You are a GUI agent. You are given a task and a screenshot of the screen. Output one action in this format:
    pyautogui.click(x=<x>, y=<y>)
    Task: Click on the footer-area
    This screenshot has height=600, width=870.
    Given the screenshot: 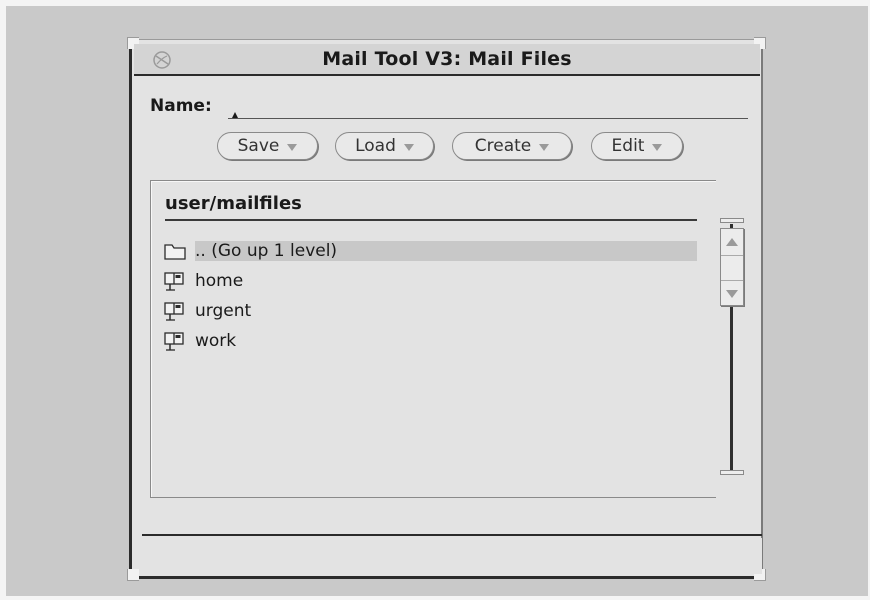 What is the action you would take?
    pyautogui.click(x=452, y=556)
    